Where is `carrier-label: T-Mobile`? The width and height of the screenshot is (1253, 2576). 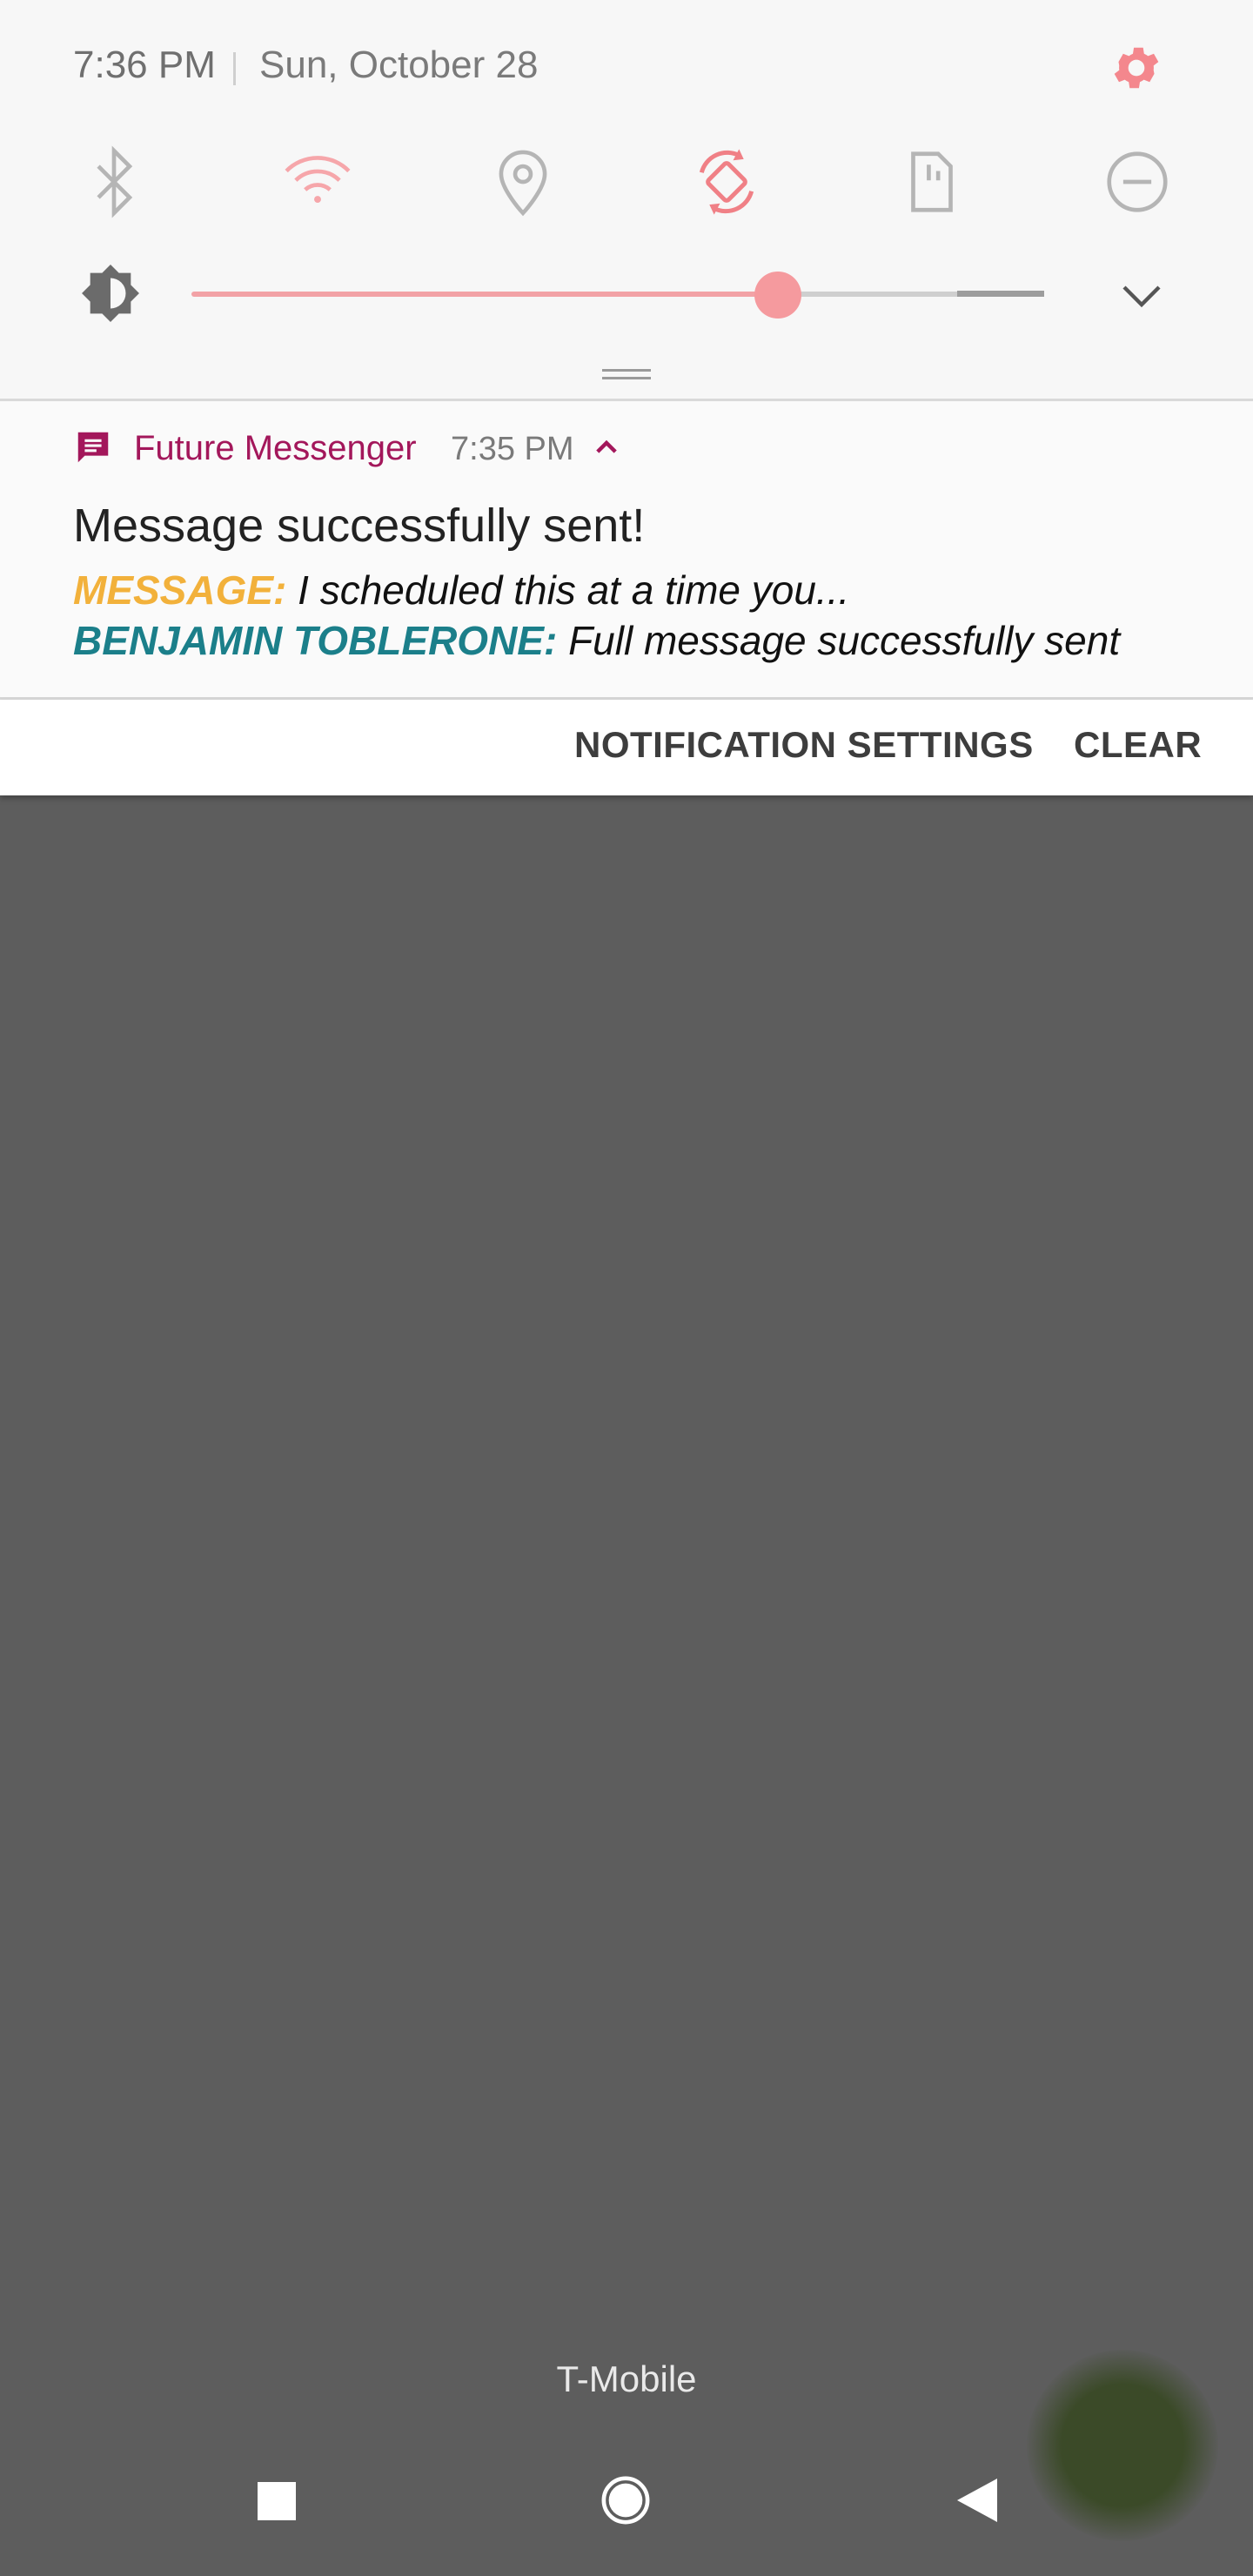 carrier-label: T-Mobile is located at coordinates (626, 2378).